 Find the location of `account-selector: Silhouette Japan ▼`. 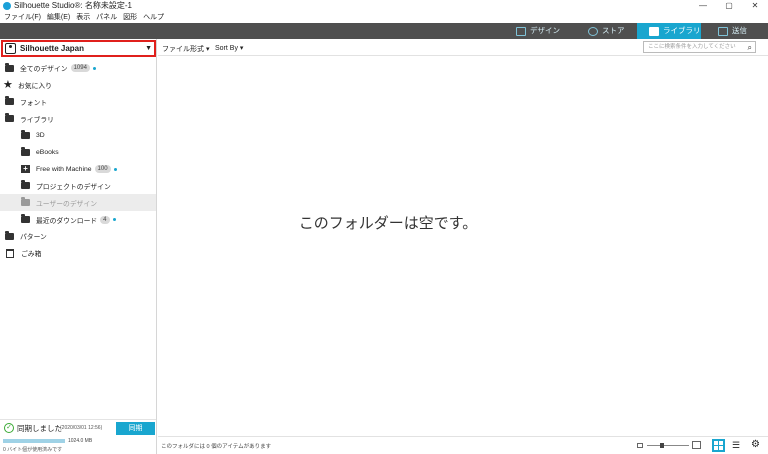

account-selector: Silhouette Japan ▼ is located at coordinates (78, 48).